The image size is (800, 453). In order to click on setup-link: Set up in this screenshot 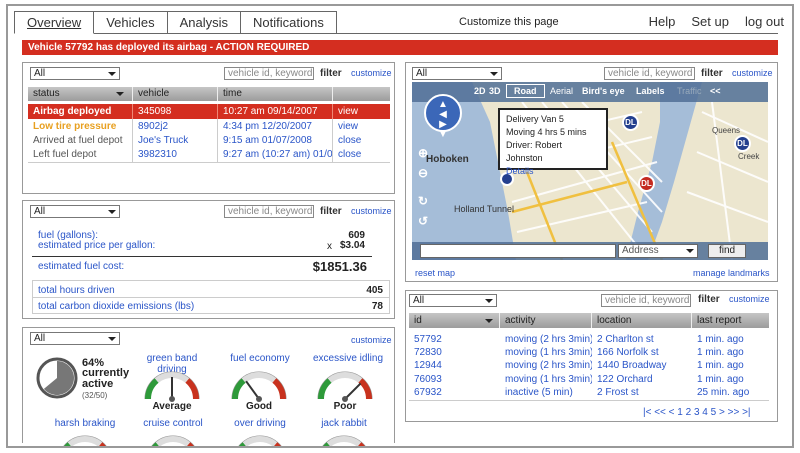, I will do `click(710, 21)`.